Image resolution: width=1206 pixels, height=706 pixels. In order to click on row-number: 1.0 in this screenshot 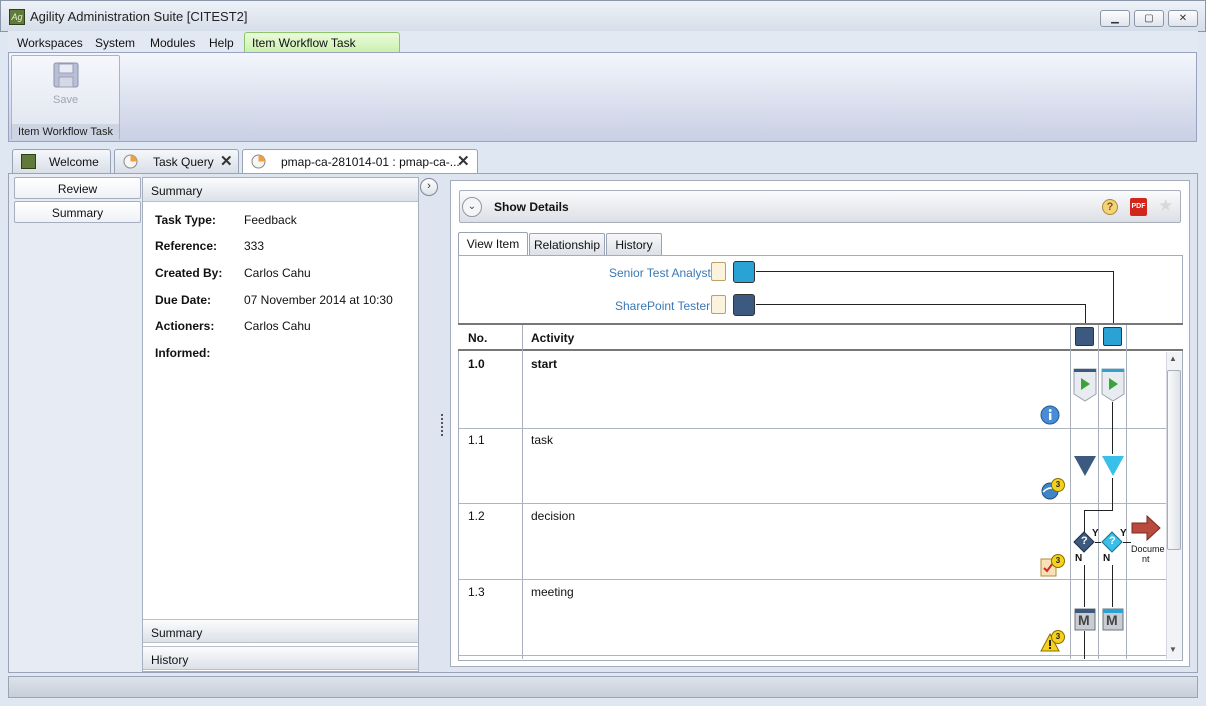, I will do `click(476, 364)`.